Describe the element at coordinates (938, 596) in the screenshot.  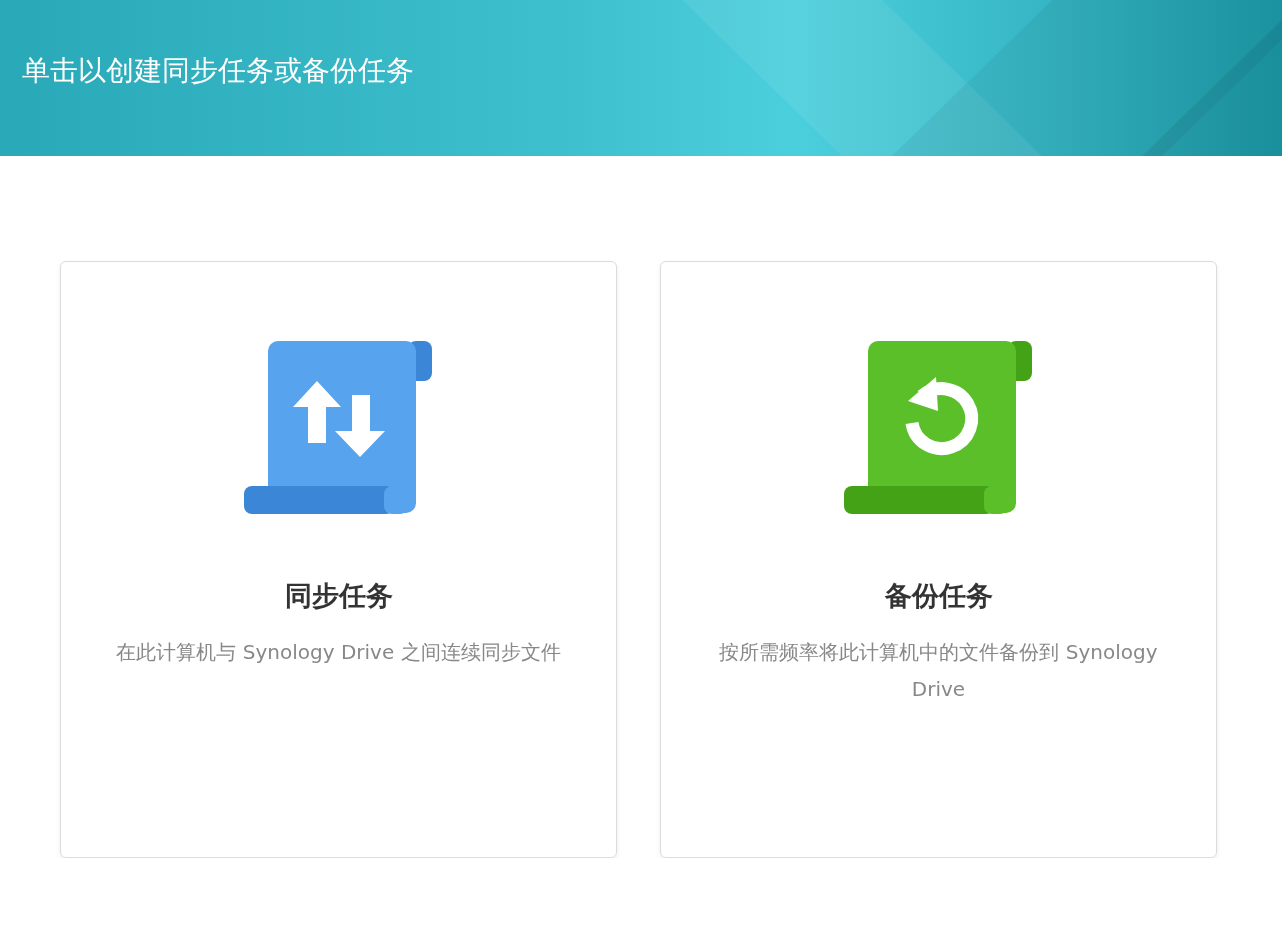
I see `card-title: 备份任务` at that location.